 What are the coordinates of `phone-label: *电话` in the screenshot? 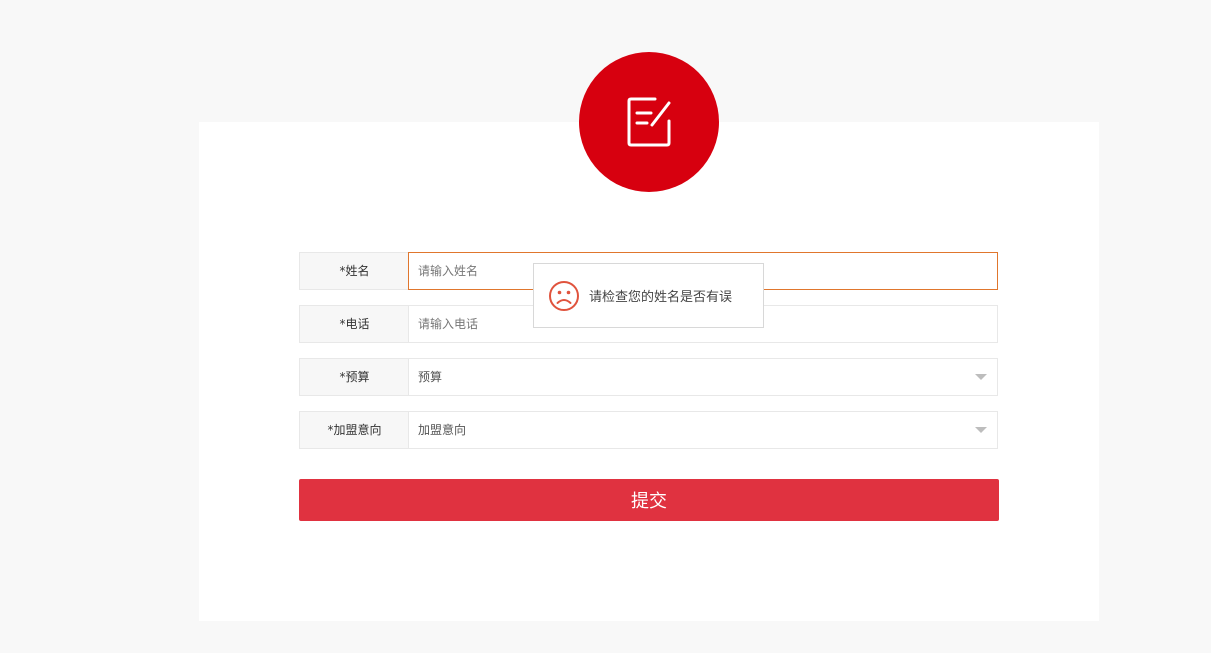 It's located at (354, 324).